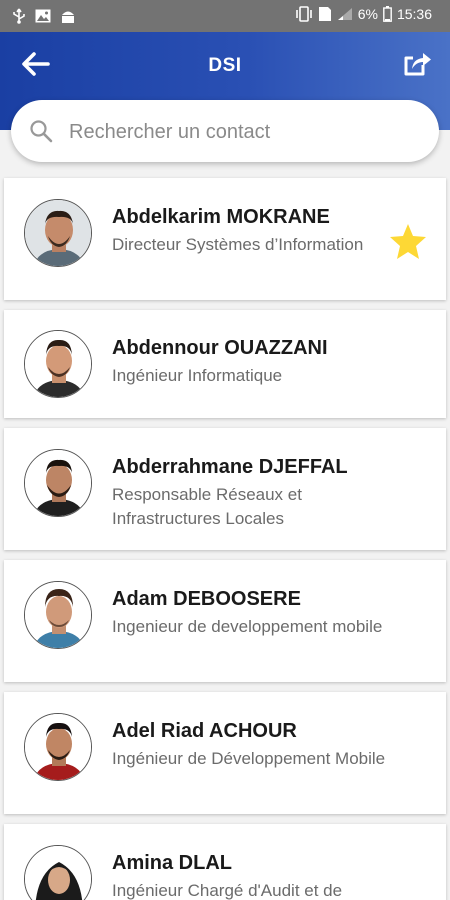 This screenshot has width=450, height=900. I want to click on system-status: 6% 15:36, so click(363, 14).